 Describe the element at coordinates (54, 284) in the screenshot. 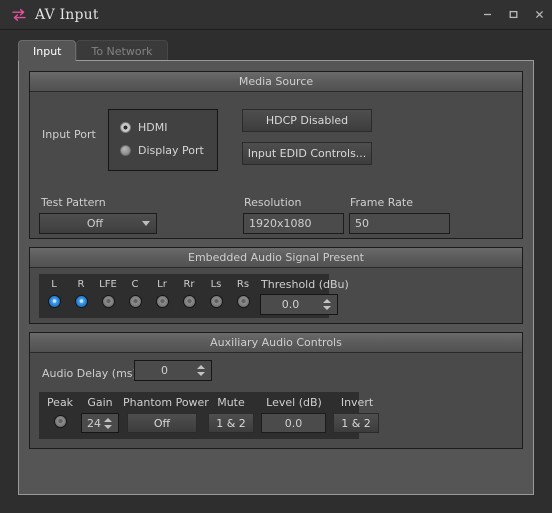

I see `audio-channel-l-label: L` at that location.